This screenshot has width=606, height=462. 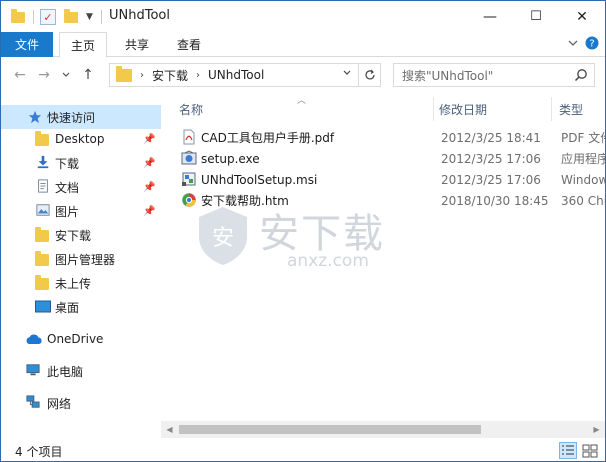 I want to click on divider, so click(x=33, y=17).